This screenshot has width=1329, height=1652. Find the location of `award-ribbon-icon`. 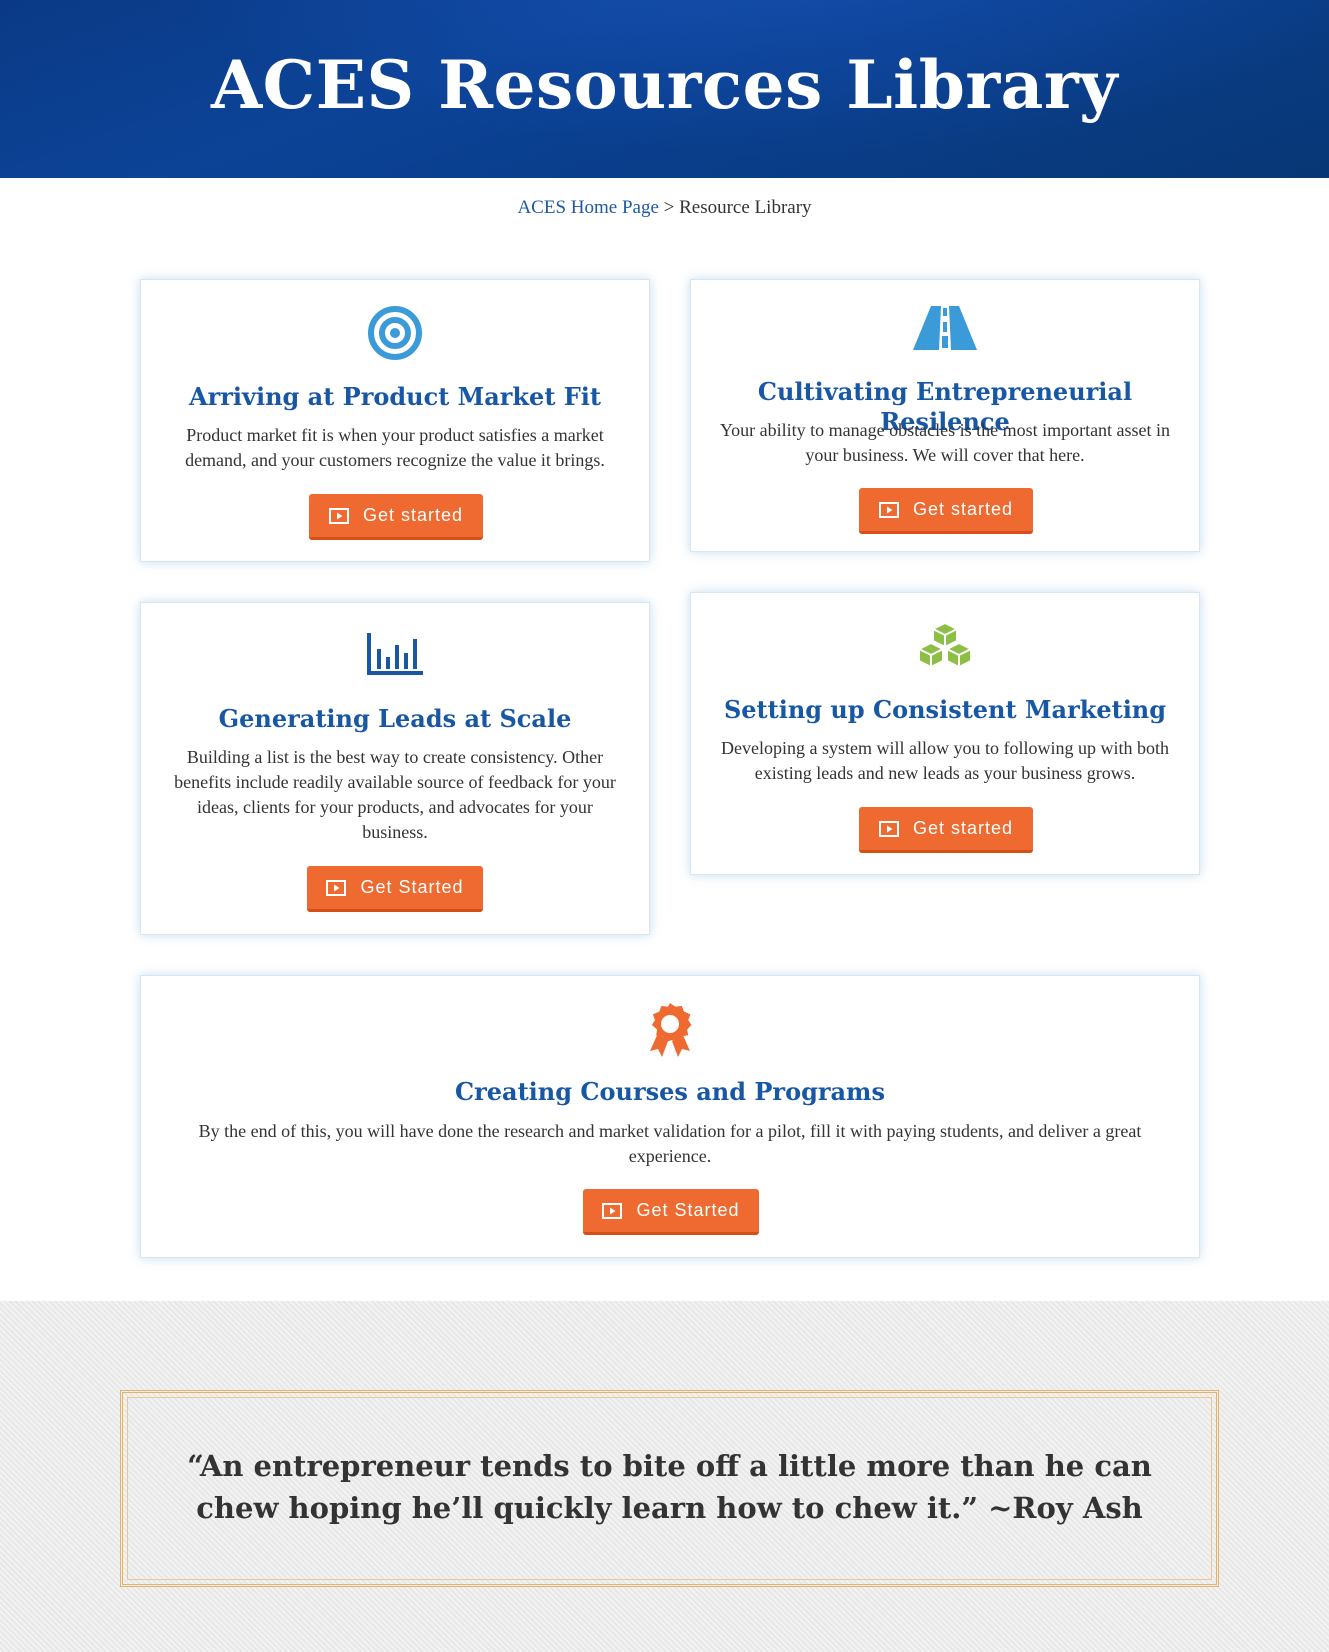

award-ribbon-icon is located at coordinates (671, 1030).